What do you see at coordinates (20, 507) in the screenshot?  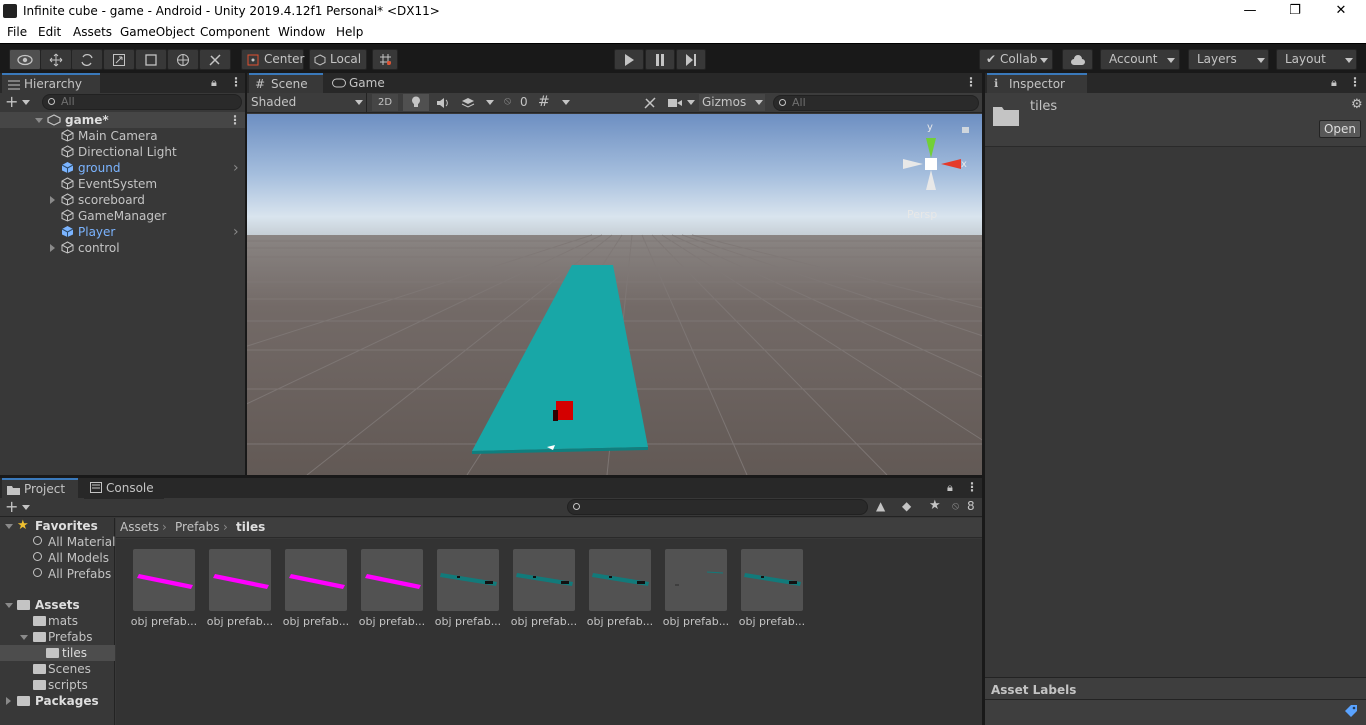 I see `create-asset-dropdown: +` at bounding box center [20, 507].